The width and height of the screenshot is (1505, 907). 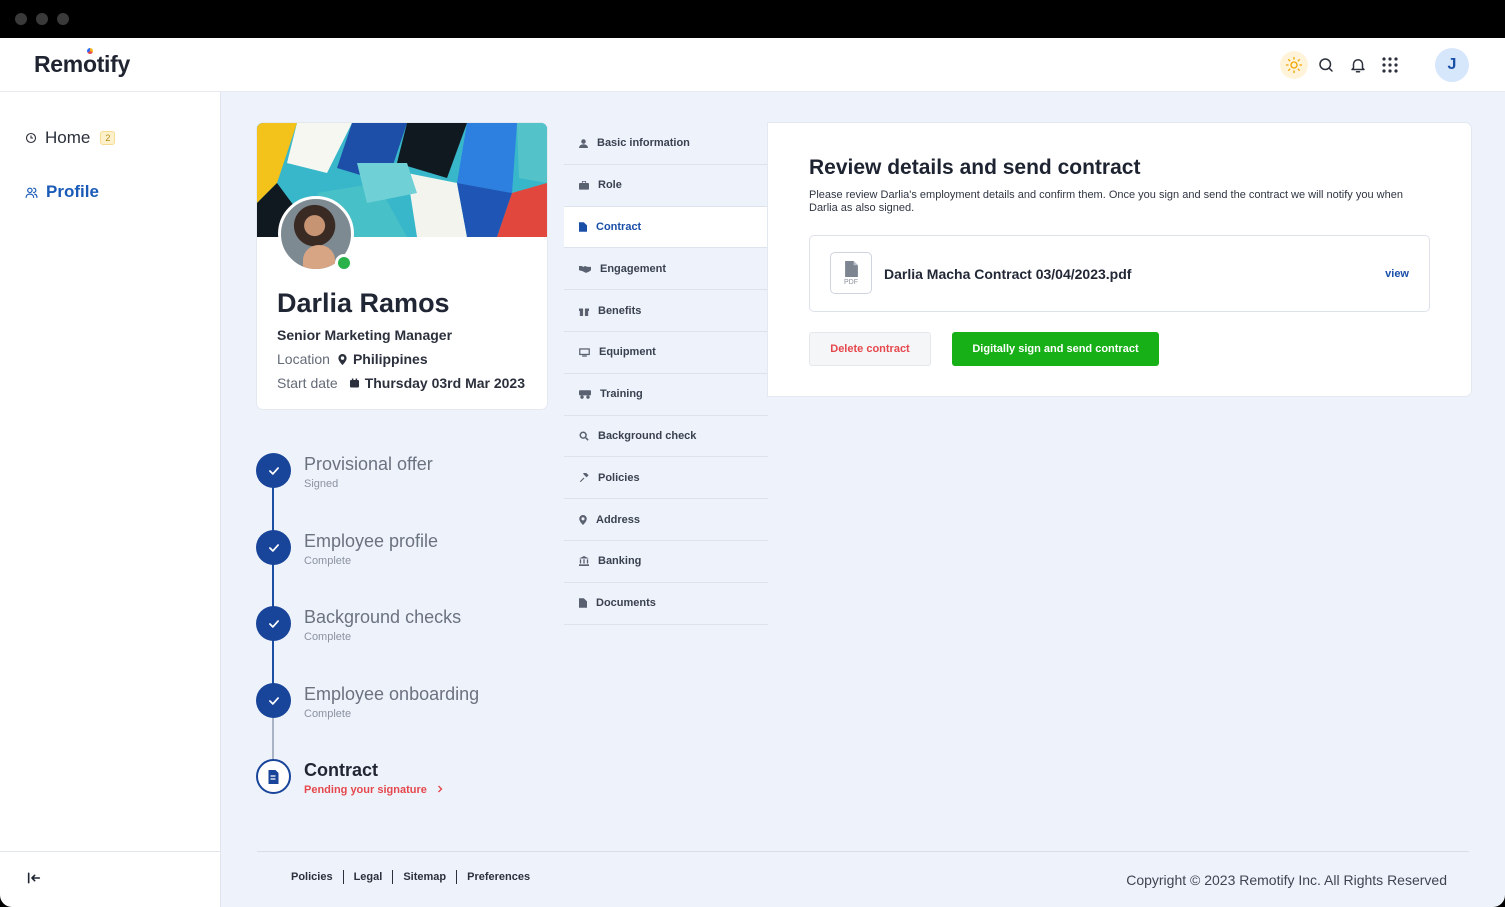 What do you see at coordinates (341, 770) in the screenshot?
I see `step-title: Contract` at bounding box center [341, 770].